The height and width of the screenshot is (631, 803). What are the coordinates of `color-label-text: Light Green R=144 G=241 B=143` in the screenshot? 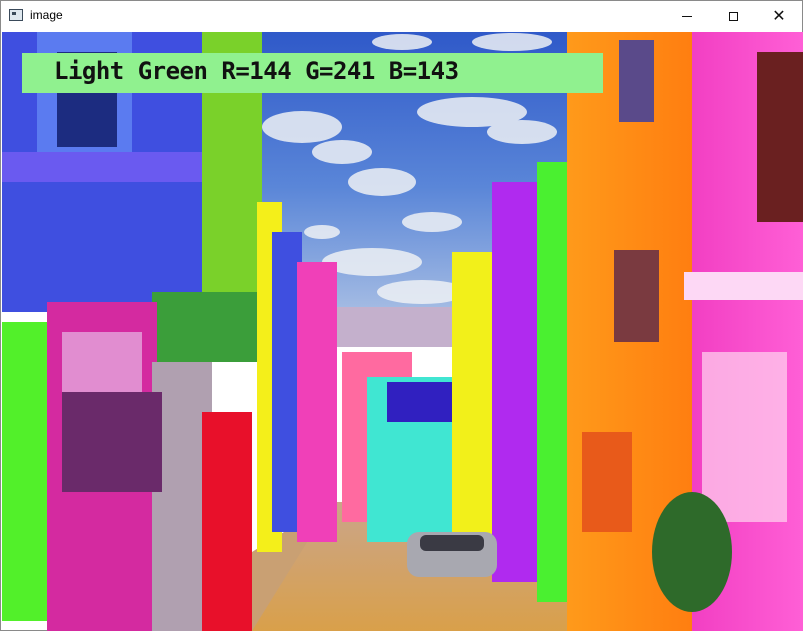 It's located at (256, 71).